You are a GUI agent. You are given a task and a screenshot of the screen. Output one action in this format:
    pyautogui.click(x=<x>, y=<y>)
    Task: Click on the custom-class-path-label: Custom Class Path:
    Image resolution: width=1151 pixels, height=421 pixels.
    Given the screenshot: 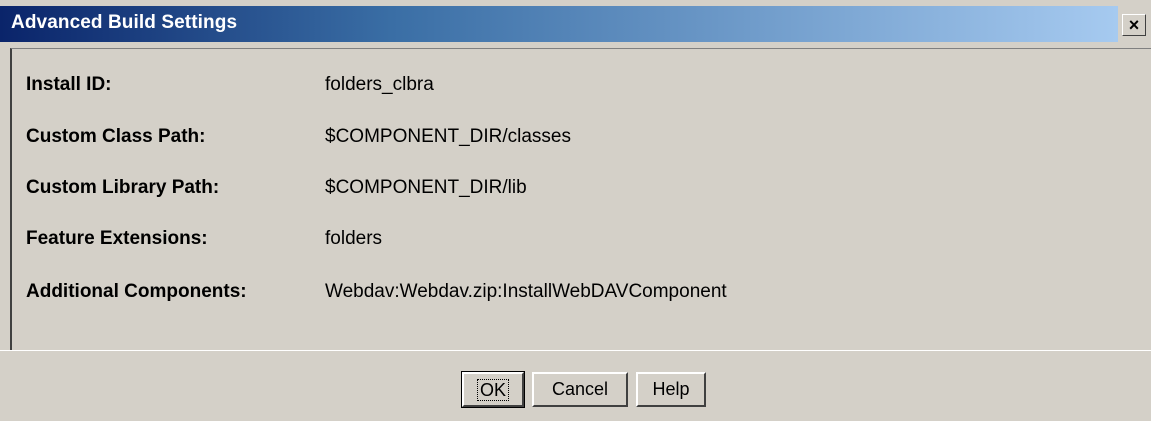 What is the action you would take?
    pyautogui.click(x=116, y=136)
    